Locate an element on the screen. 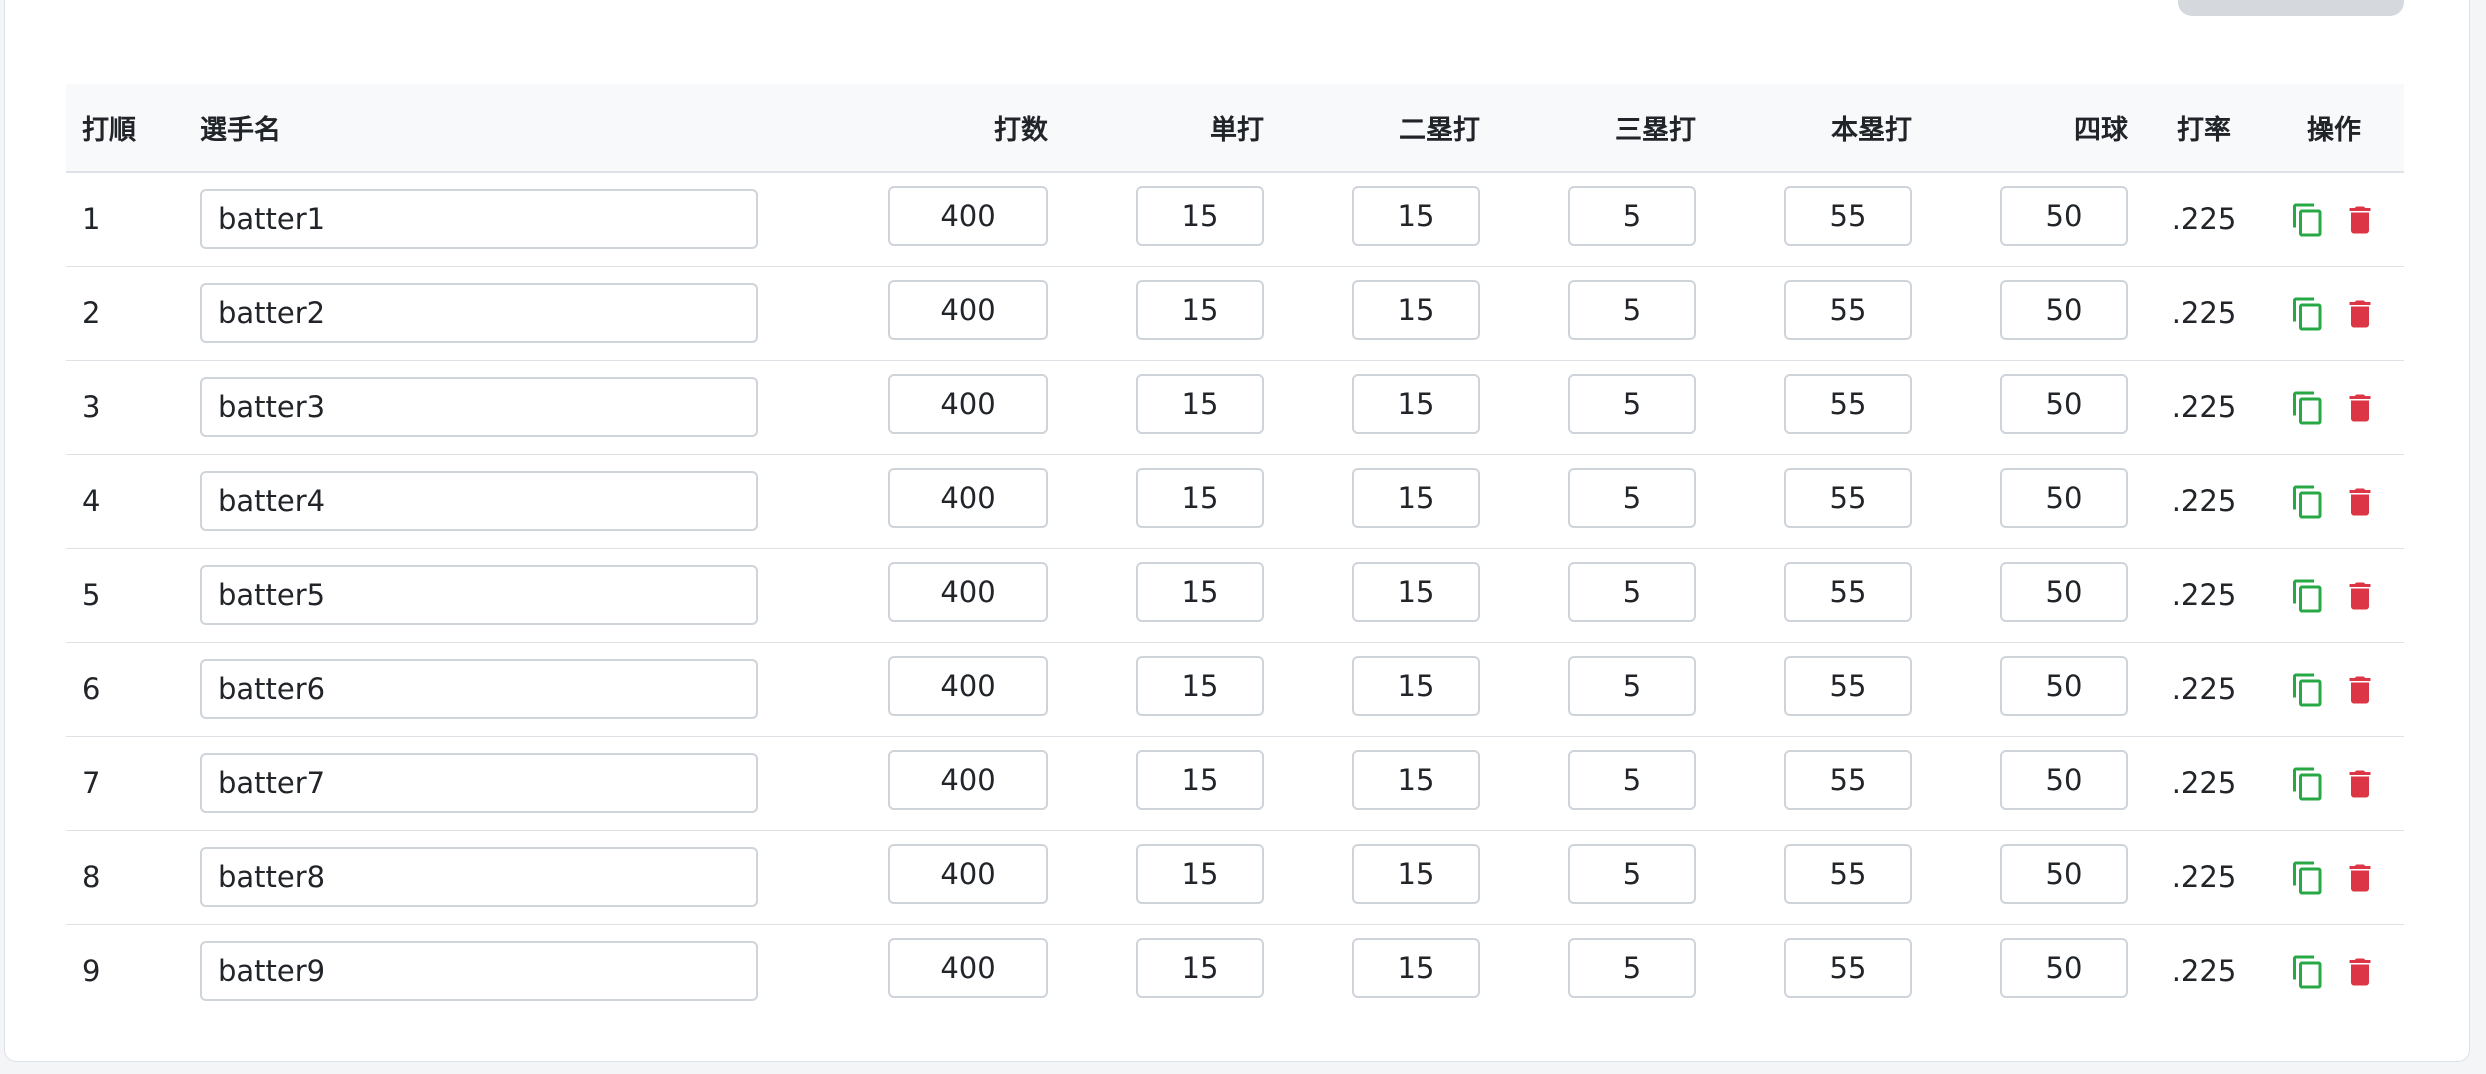 The height and width of the screenshot is (1074, 2486). top-action-button is located at coordinates (2291, 8).